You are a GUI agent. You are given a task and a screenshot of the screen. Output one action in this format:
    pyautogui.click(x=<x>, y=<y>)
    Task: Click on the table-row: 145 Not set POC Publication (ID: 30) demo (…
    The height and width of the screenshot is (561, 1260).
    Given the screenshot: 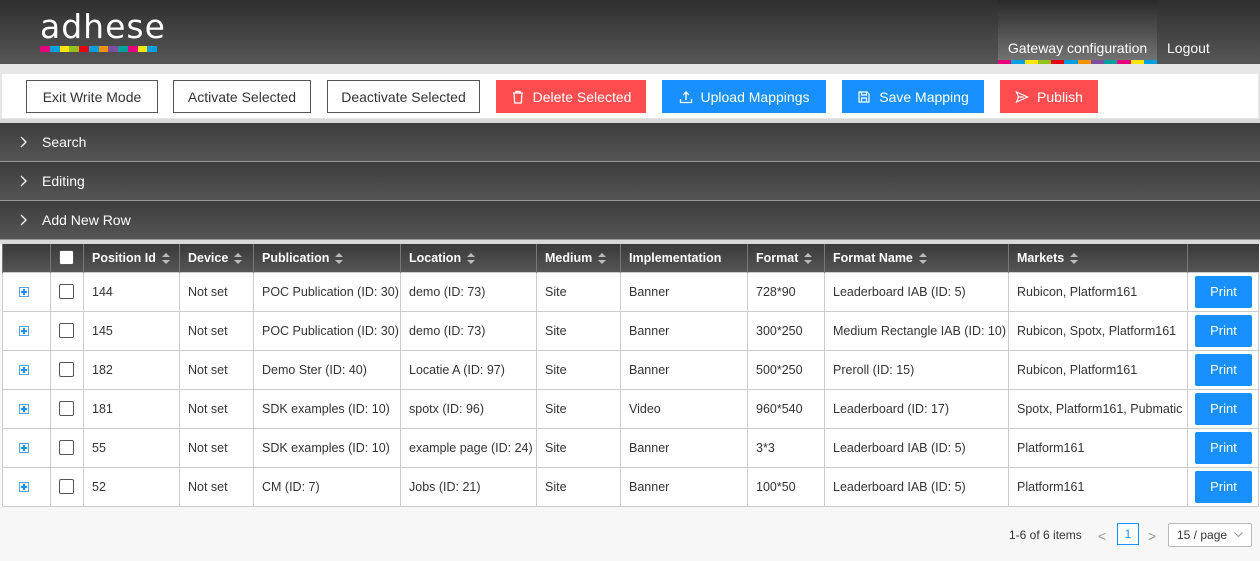 What is the action you would take?
    pyautogui.click(x=630, y=330)
    